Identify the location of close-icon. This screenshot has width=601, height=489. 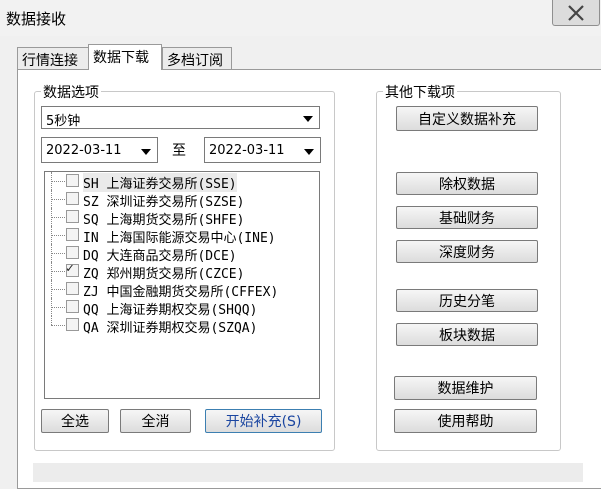
(576, 12).